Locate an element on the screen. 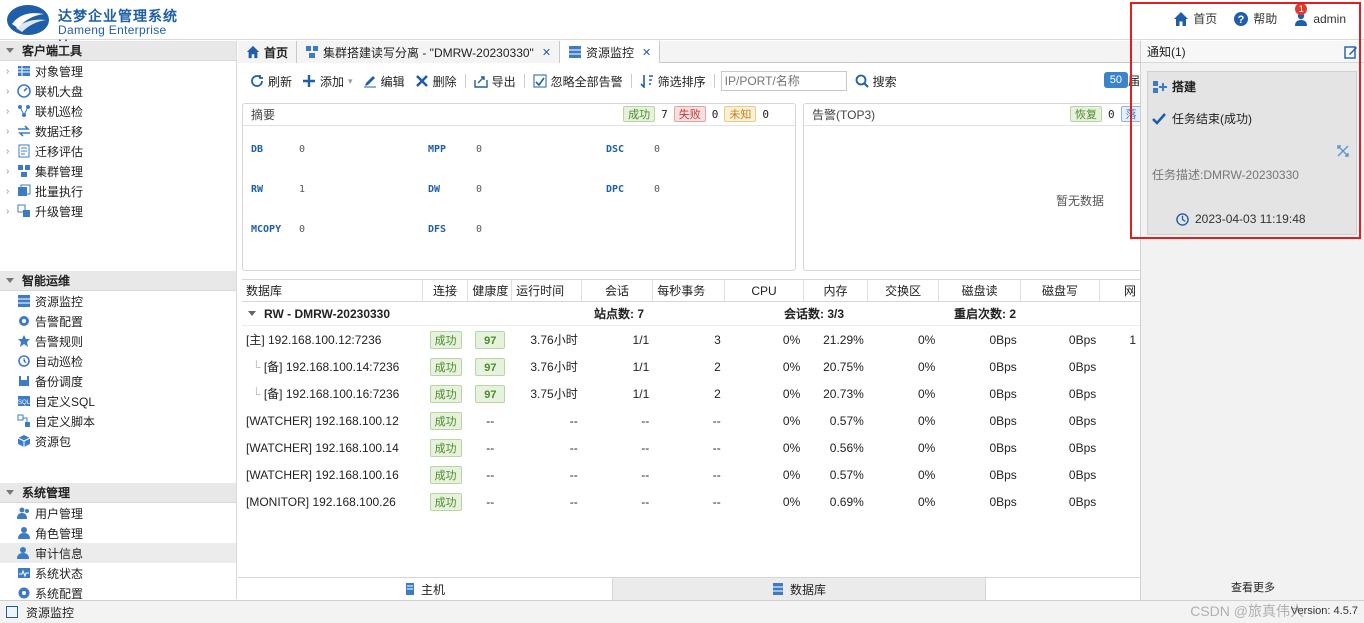 Image resolution: width=1364 pixels, height=623 pixels. tree-guide: └ is located at coordinates (258, 394).